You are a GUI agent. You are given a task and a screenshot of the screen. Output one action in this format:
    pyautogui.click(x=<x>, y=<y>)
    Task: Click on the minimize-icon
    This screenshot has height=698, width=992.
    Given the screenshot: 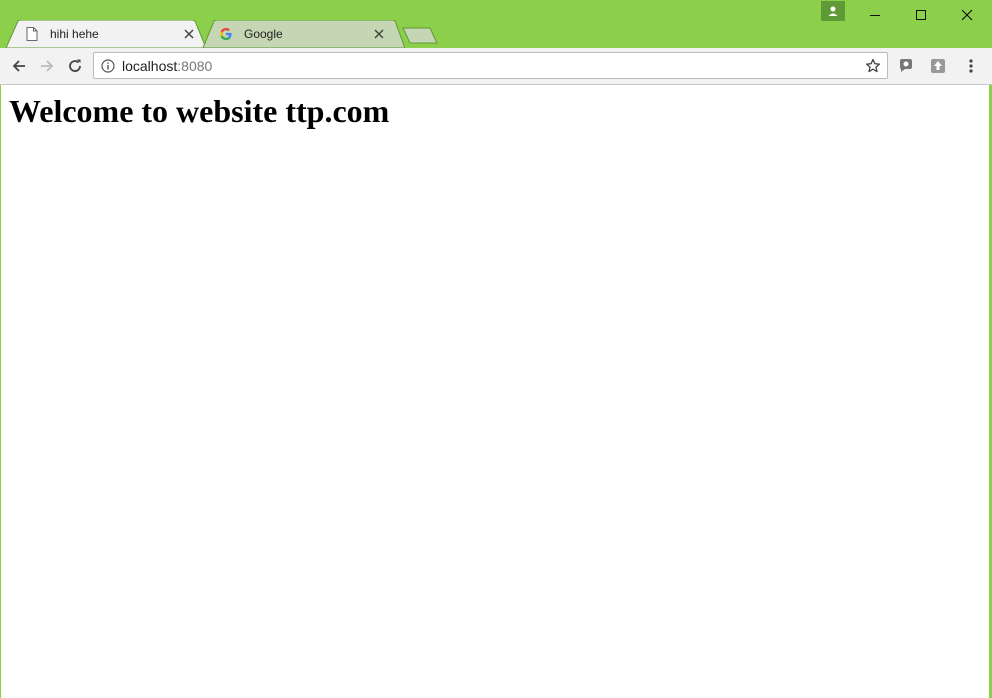 What is the action you would take?
    pyautogui.click(x=875, y=15)
    